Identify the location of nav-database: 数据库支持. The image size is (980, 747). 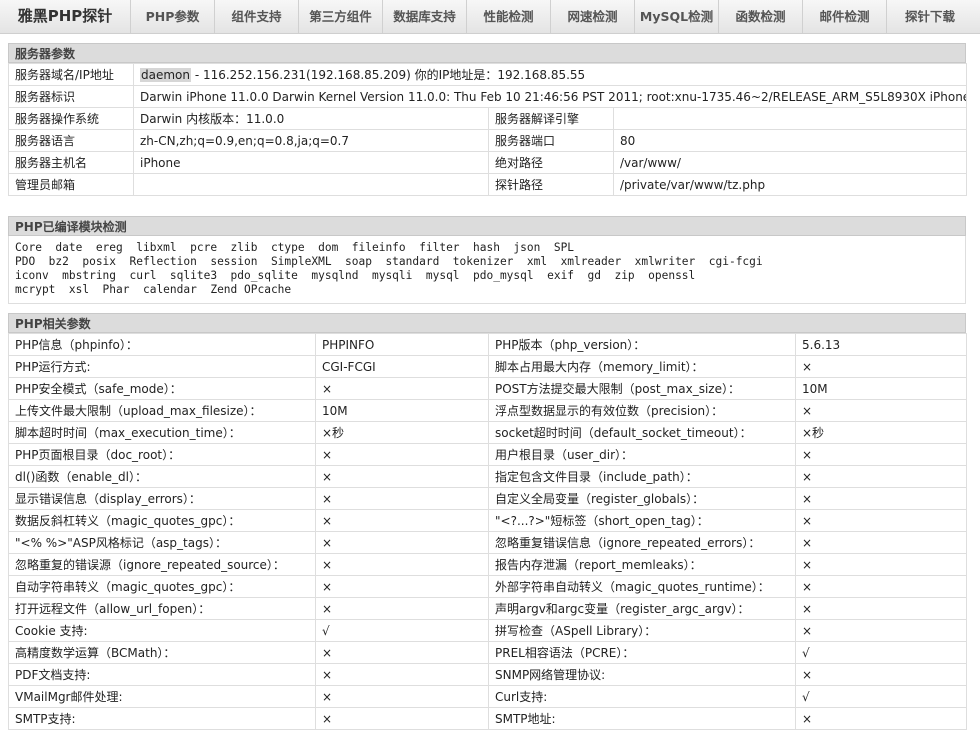
(425, 16).